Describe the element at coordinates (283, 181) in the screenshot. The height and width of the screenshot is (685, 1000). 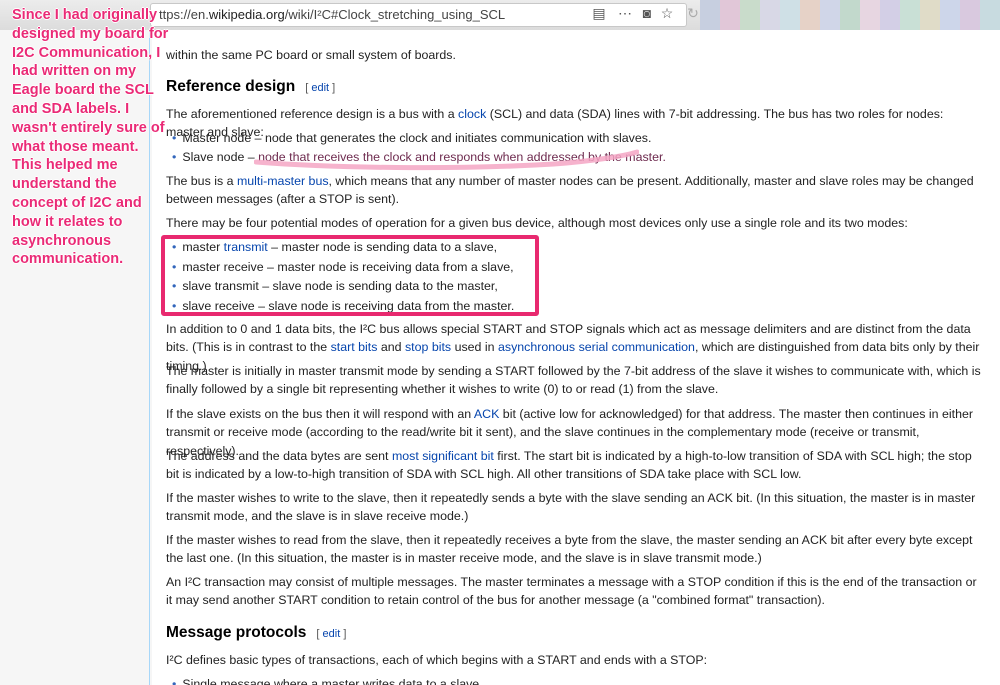
I see `link-multi-master-bus: multi-master bus` at that location.